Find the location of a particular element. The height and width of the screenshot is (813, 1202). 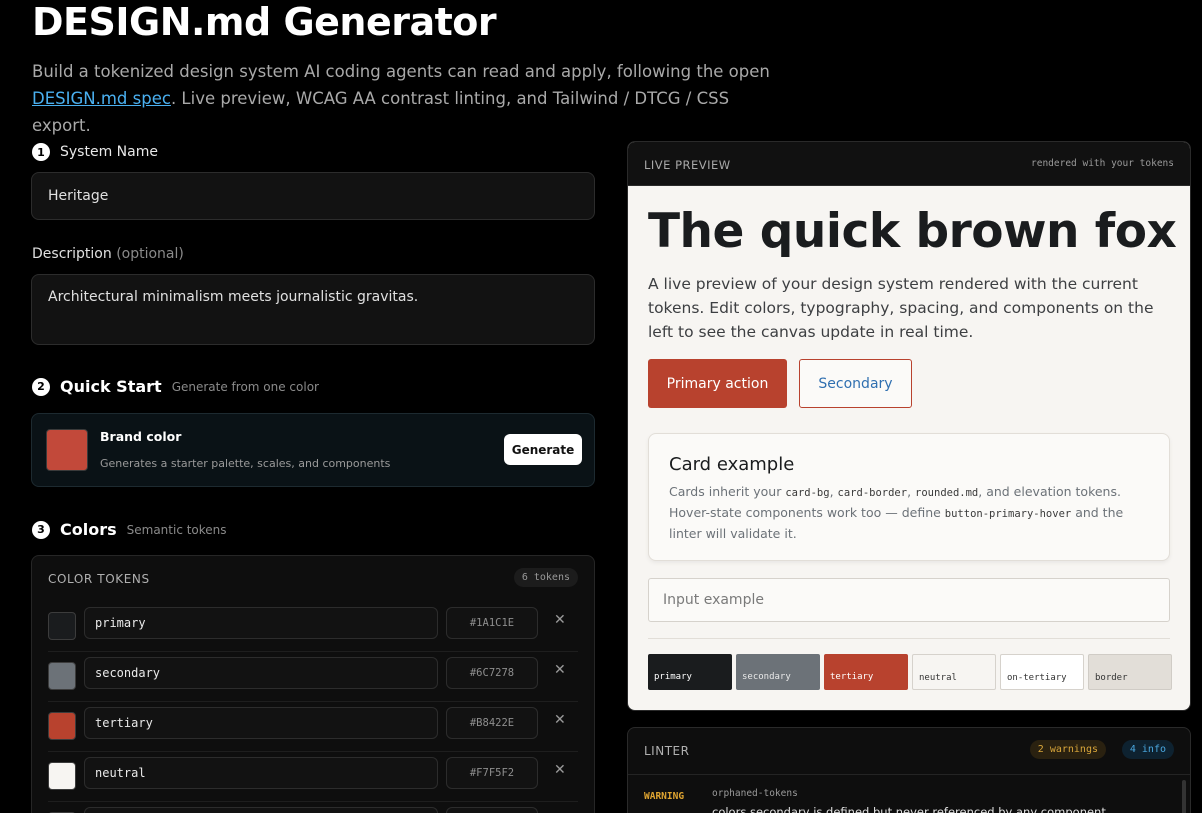

color-tokens-heading: COLOR TOKENS is located at coordinates (99, 579).